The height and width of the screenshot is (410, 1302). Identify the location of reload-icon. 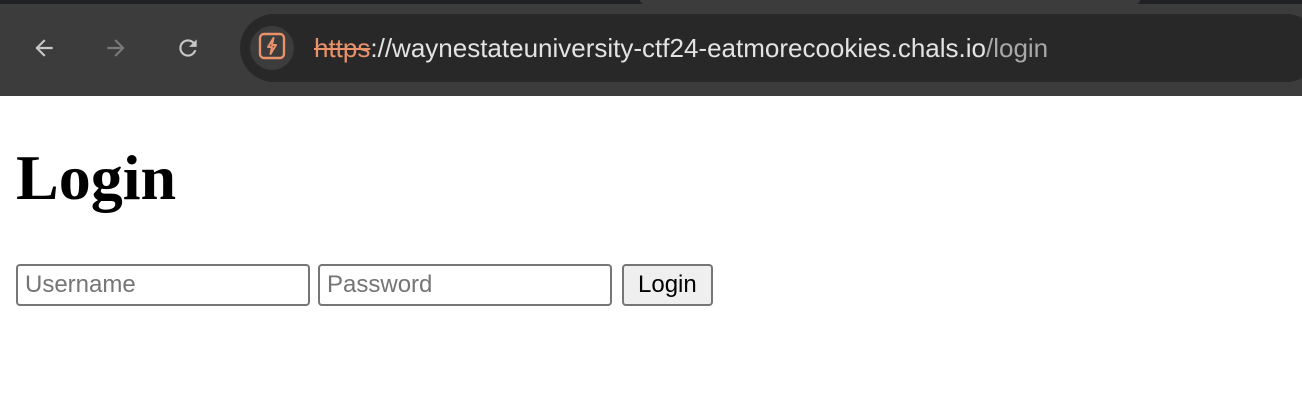
(188, 48).